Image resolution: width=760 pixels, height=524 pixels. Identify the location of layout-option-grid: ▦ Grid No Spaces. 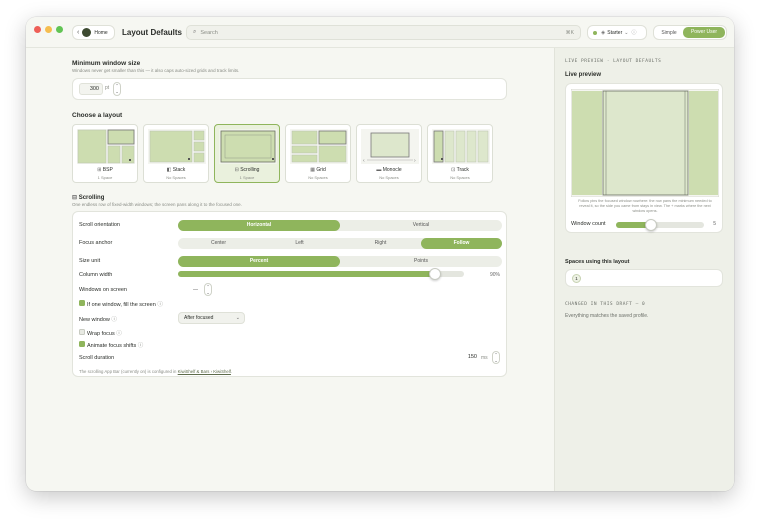
(318, 153).